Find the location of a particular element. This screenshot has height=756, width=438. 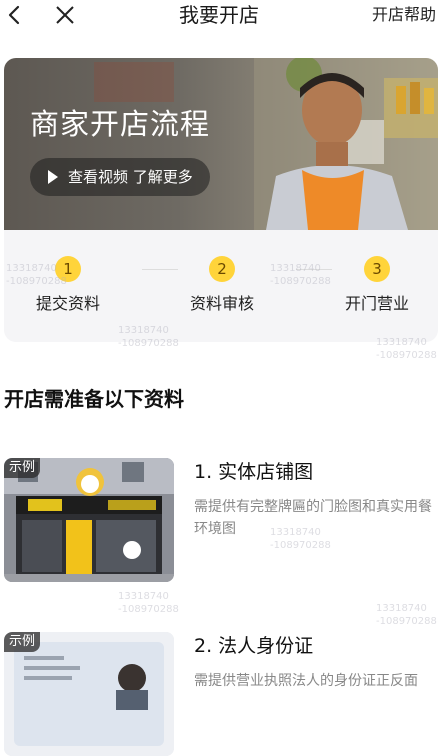

top-nav-bar: 我要开店 开店帮助 is located at coordinates (219, 15).